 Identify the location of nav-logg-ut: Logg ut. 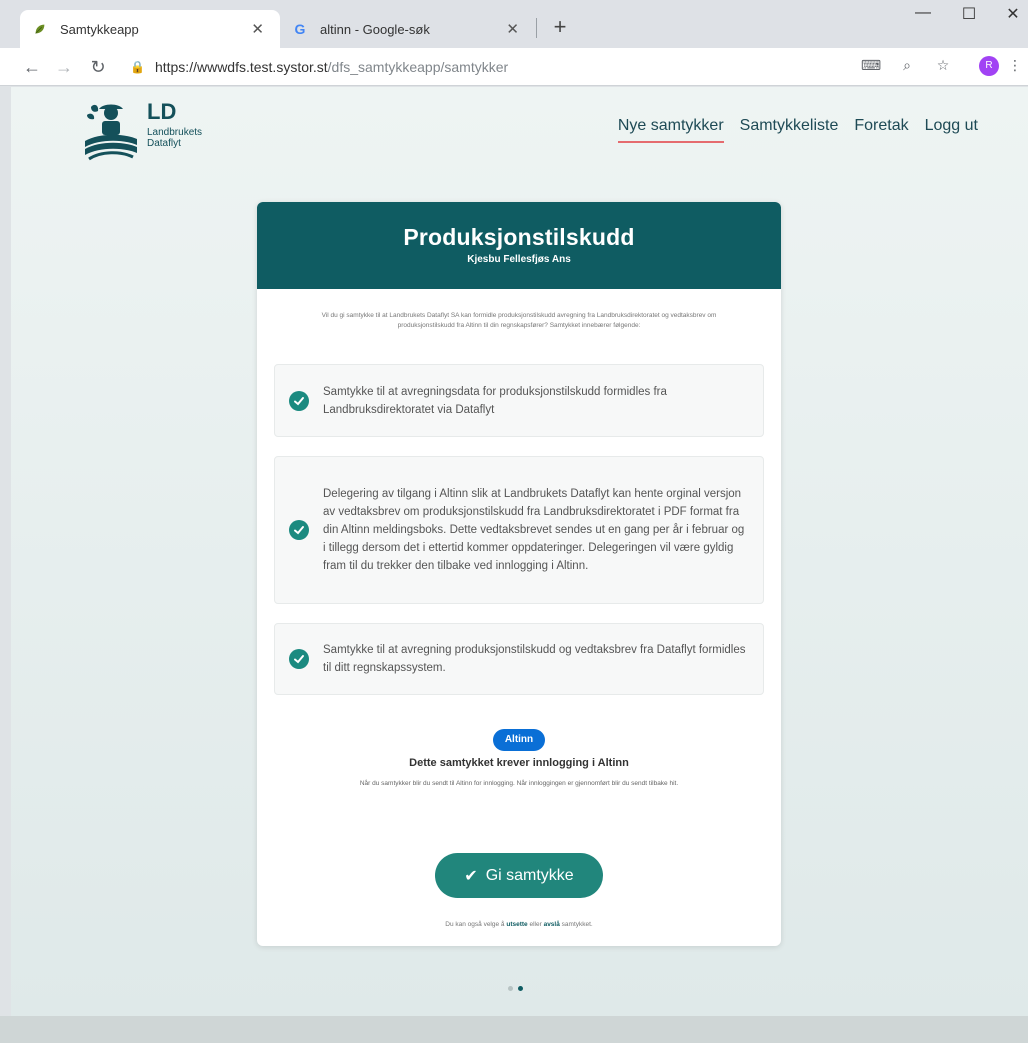
(951, 130).